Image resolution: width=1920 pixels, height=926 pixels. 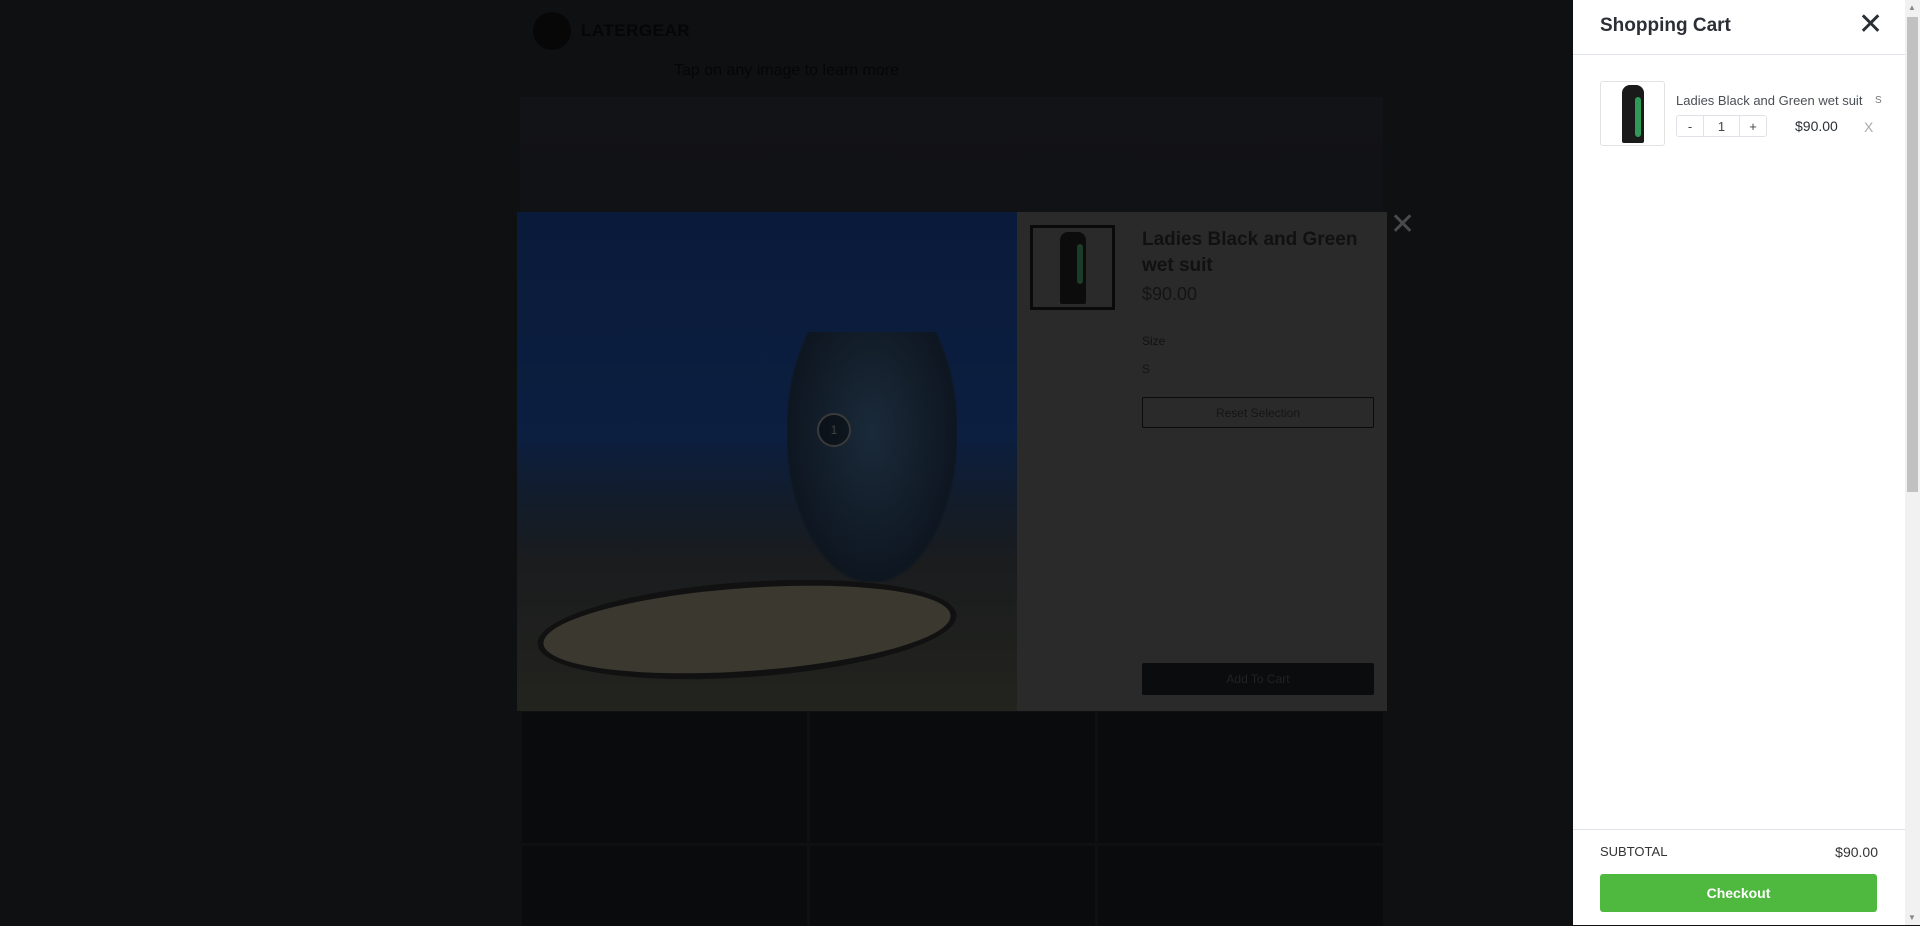 What do you see at coordinates (1912, 7) in the screenshot?
I see `scroll-up-icon: ▲` at bounding box center [1912, 7].